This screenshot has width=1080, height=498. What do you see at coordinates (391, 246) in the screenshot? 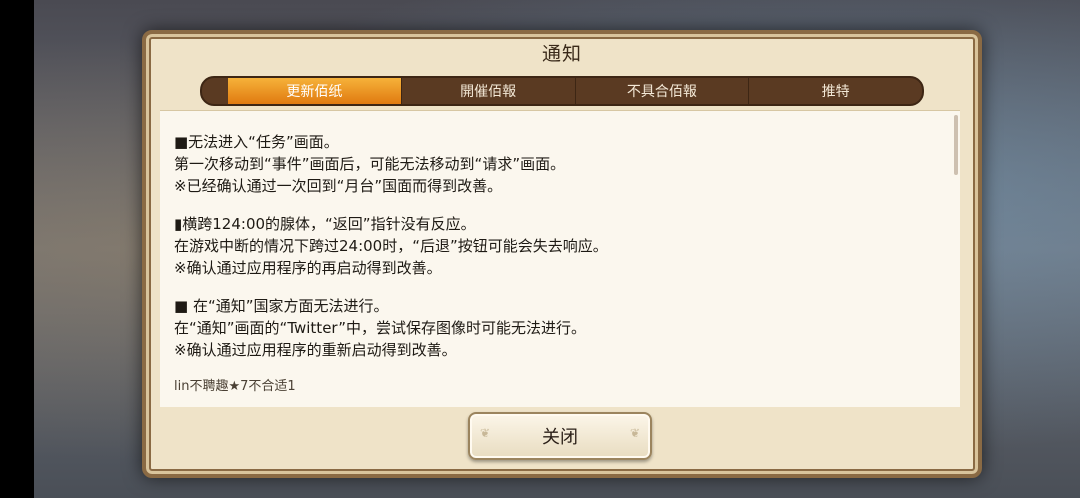
I see `notice-line: 在游戏中断的情况下跨过24:00时，“后退”按钮可能会失去响应。` at bounding box center [391, 246].